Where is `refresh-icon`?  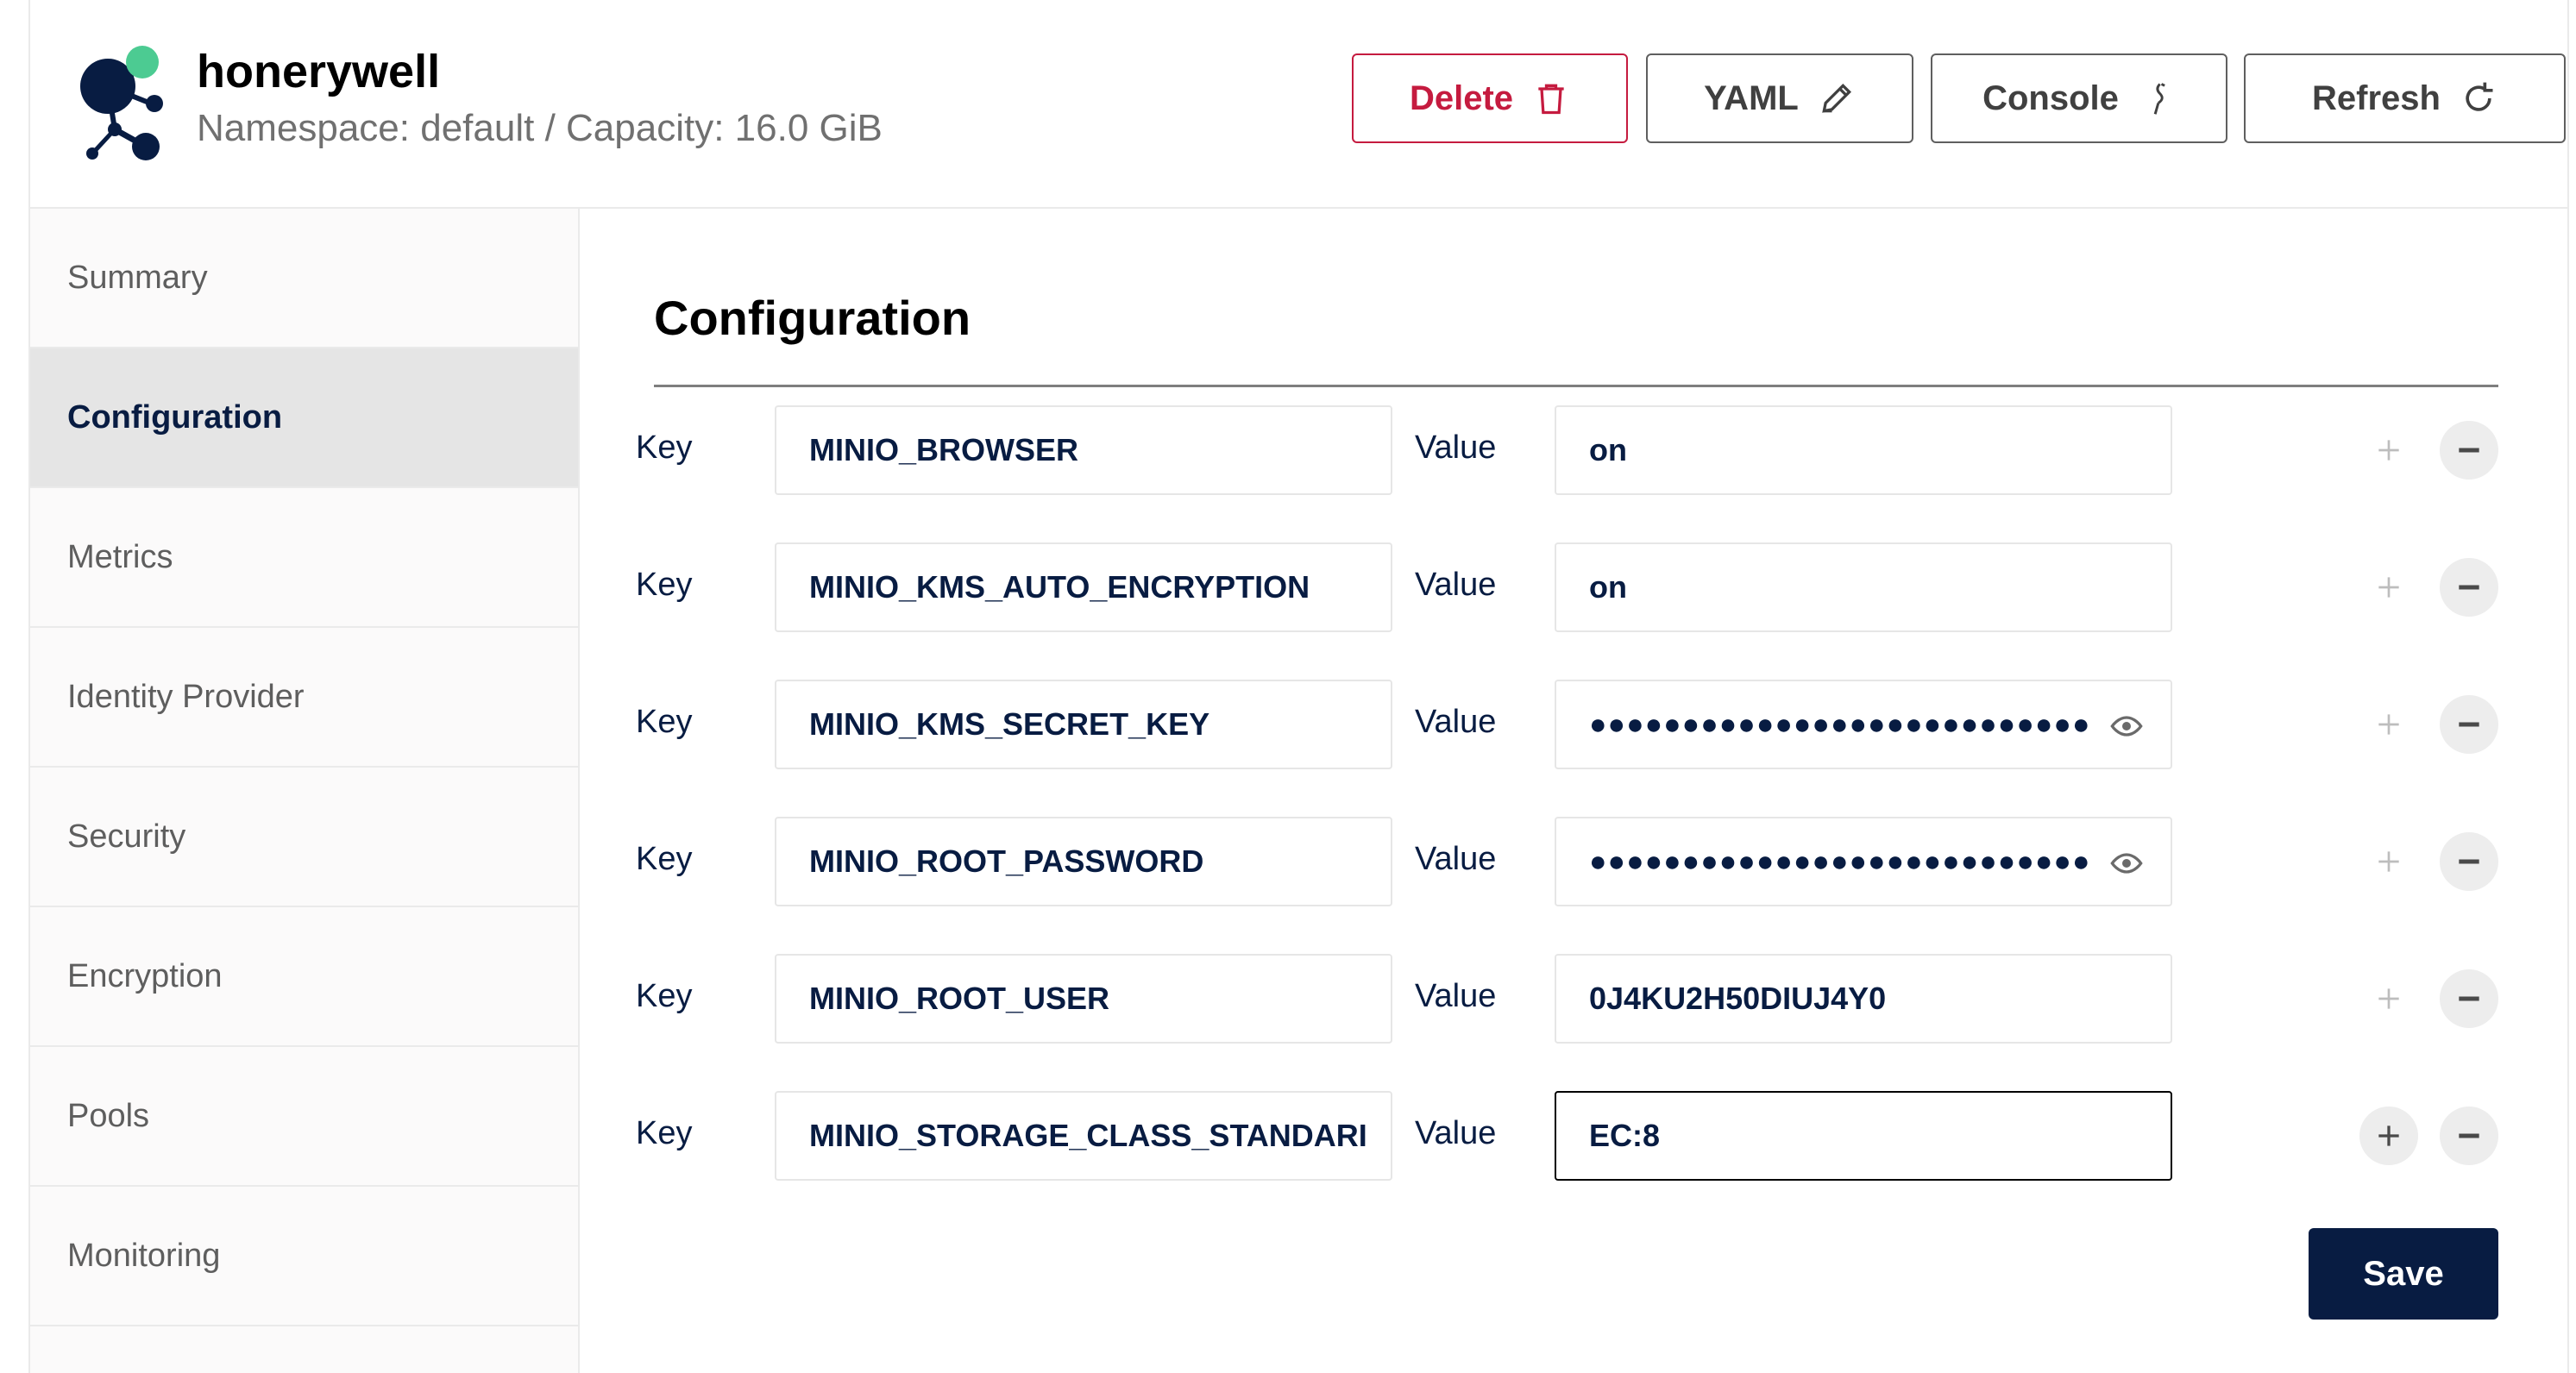
refresh-icon is located at coordinates (2479, 96).